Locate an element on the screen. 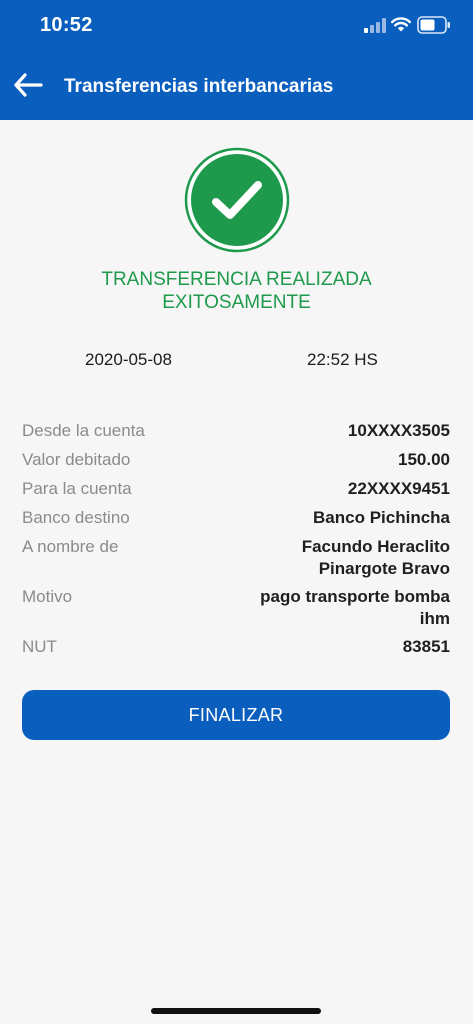  status-time: 10:52 is located at coordinates (66, 25).